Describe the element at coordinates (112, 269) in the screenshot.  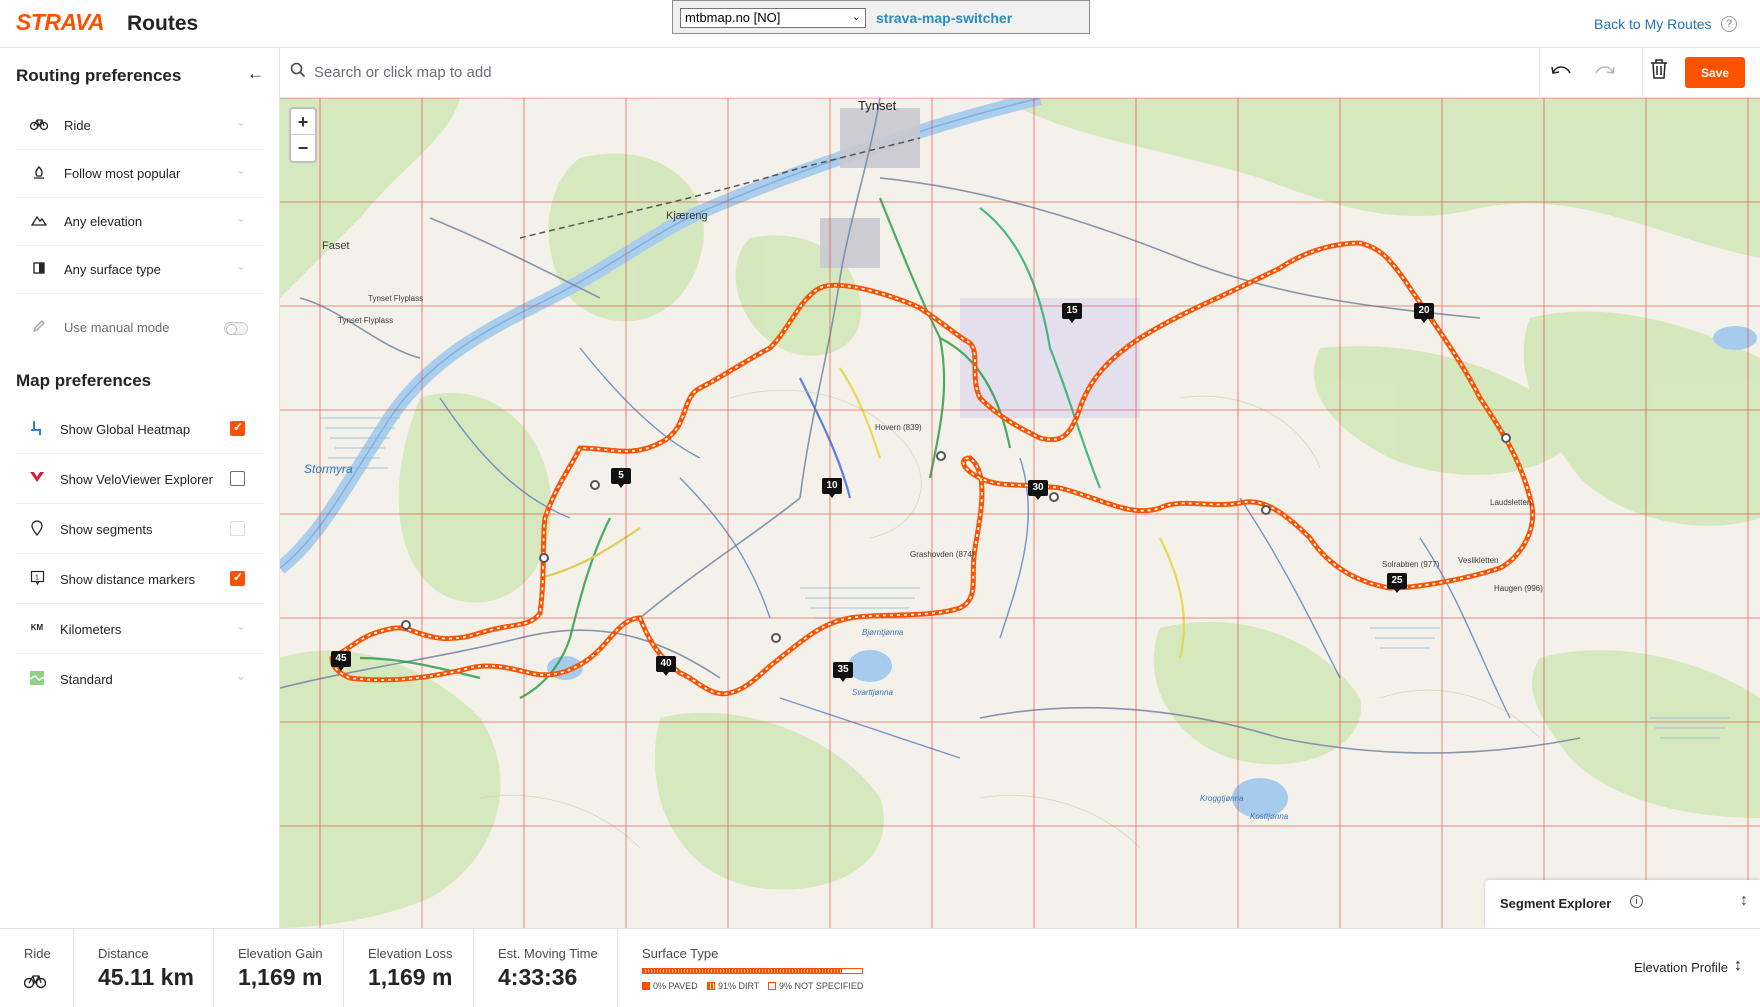
I see `pref-surface-label: Any surface type` at that location.